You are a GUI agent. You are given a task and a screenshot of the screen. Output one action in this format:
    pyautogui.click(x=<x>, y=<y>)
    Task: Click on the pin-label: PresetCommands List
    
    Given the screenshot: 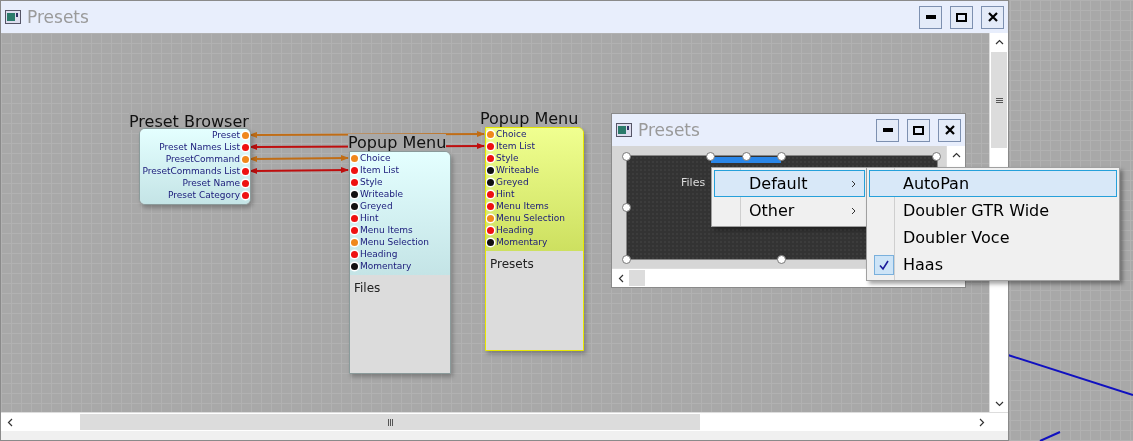 What is the action you would take?
    pyautogui.click(x=191, y=171)
    